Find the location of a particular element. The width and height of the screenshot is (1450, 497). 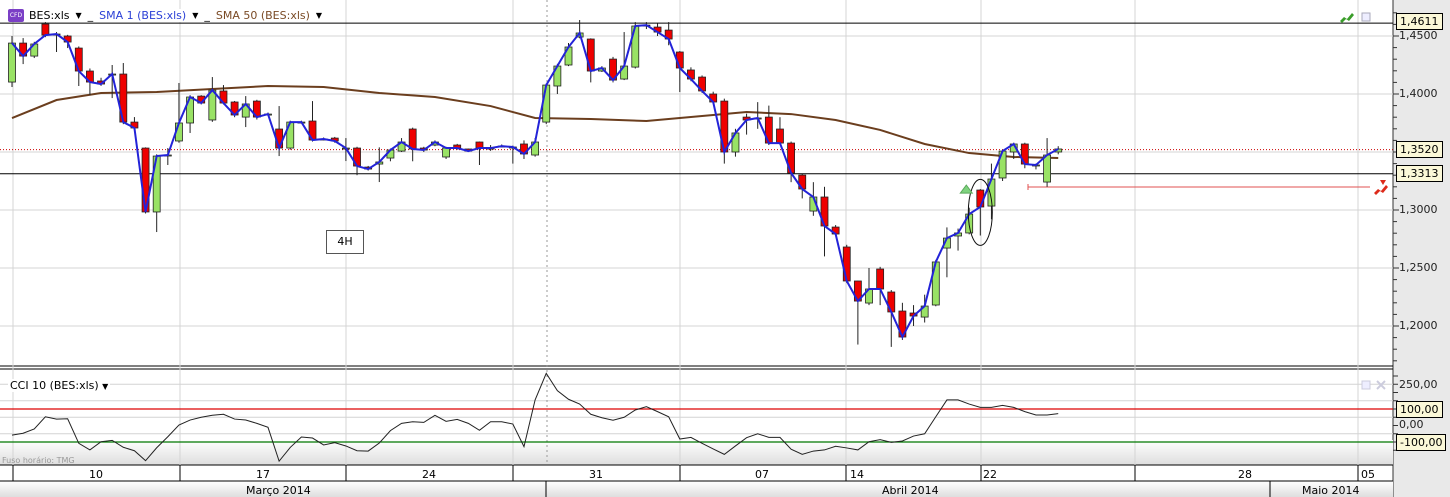

x-day-label: 24 is located at coordinates (429, 474).